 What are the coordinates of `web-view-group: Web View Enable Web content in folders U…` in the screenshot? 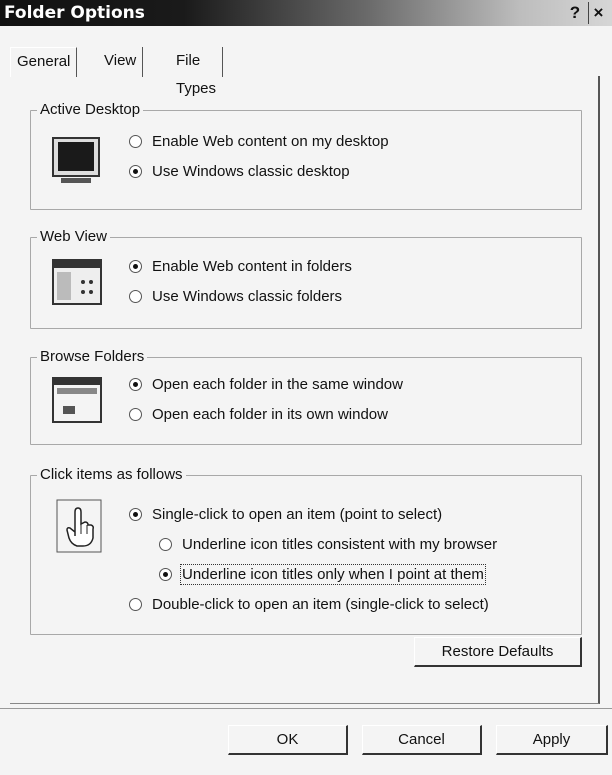 It's located at (306, 278).